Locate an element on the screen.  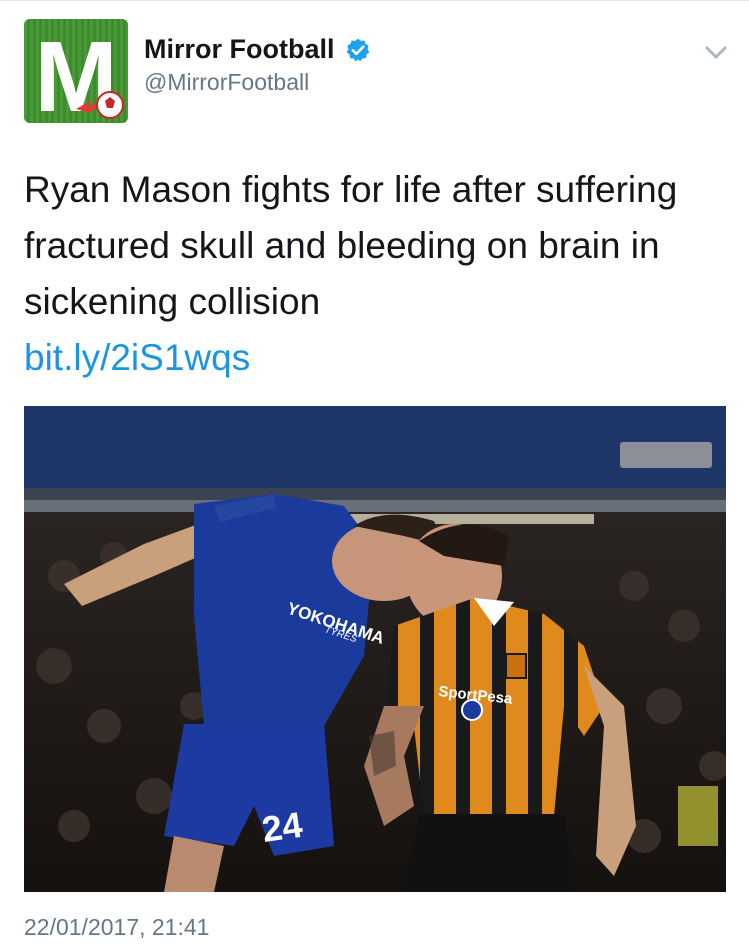
display-name: Mirror Football is located at coordinates (239, 49).